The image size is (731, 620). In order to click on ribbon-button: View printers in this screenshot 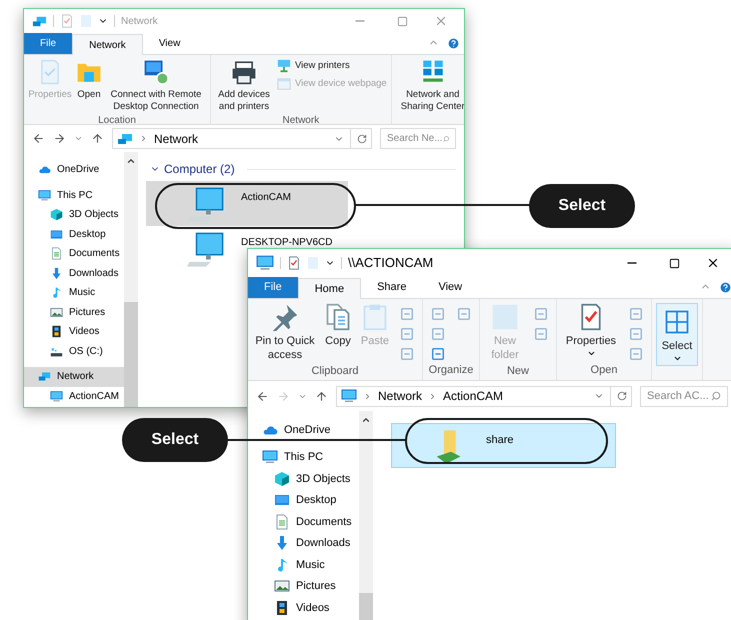, I will do `click(332, 66)`.